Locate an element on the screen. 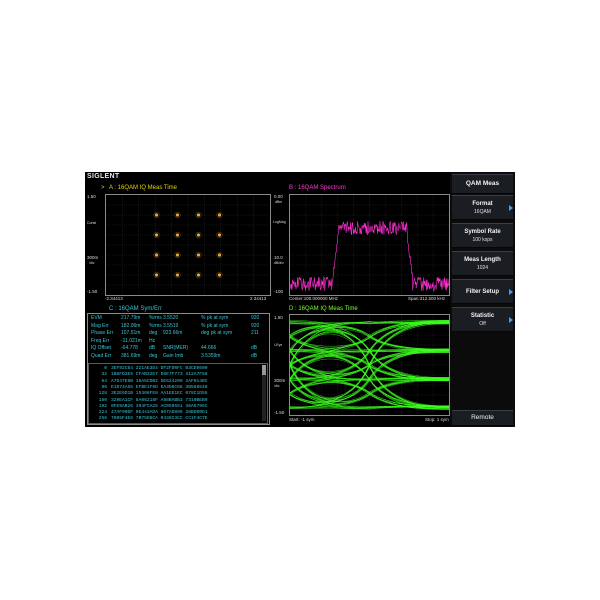 The width and height of the screenshot is (600, 600). pane-a-y-bottom: -1.50 is located at coordinates (92, 291).